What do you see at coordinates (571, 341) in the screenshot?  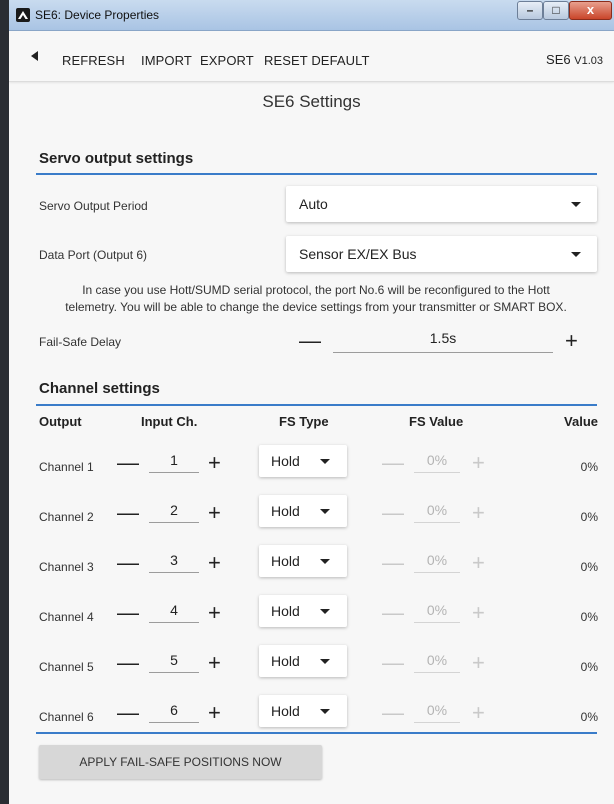 I see `failsafe-delay-increase-button: +` at bounding box center [571, 341].